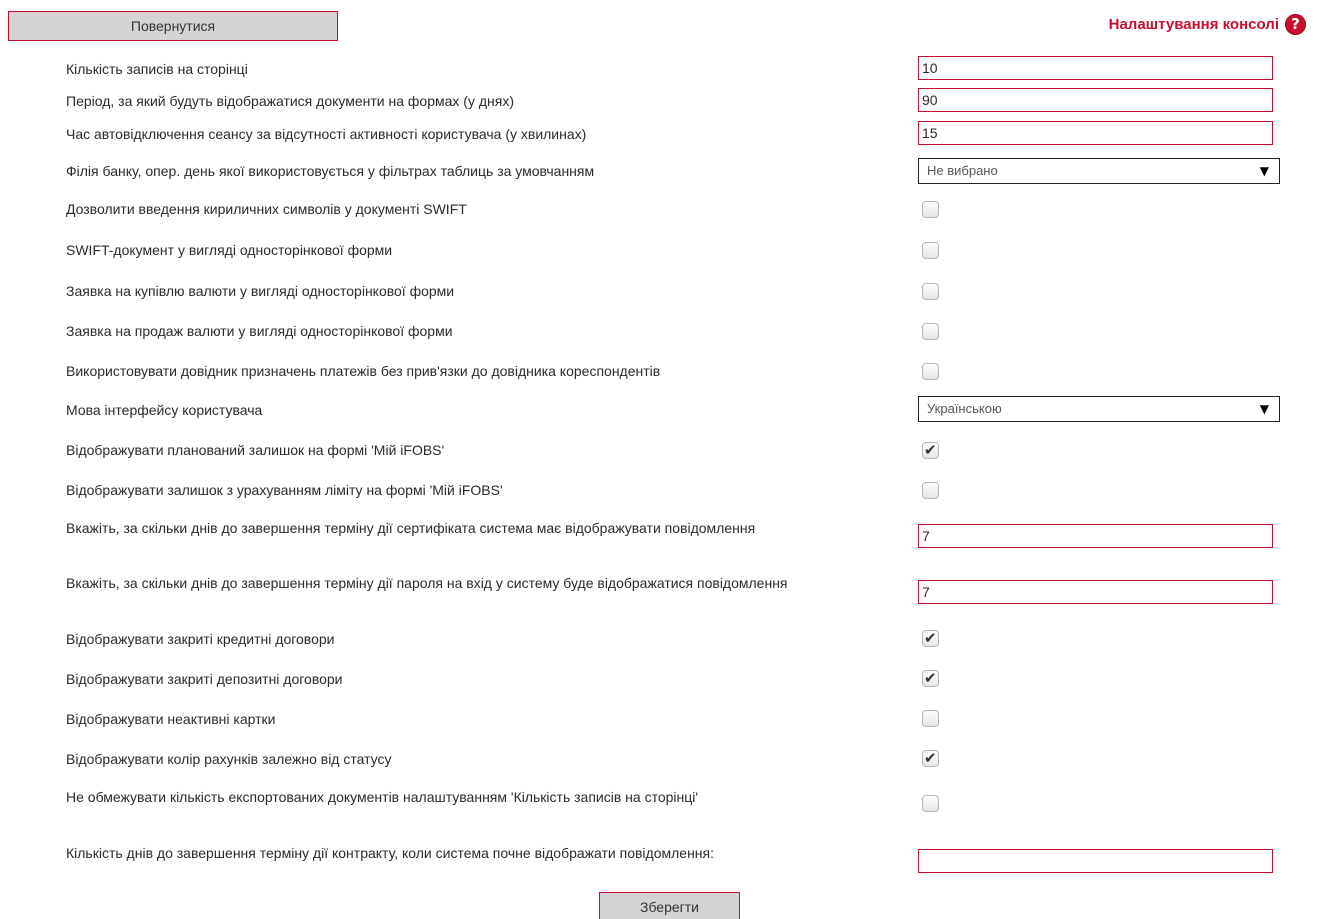 This screenshot has width=1336, height=919. What do you see at coordinates (1095, 592) in the screenshot?
I see `password-expiry-days-input` at bounding box center [1095, 592].